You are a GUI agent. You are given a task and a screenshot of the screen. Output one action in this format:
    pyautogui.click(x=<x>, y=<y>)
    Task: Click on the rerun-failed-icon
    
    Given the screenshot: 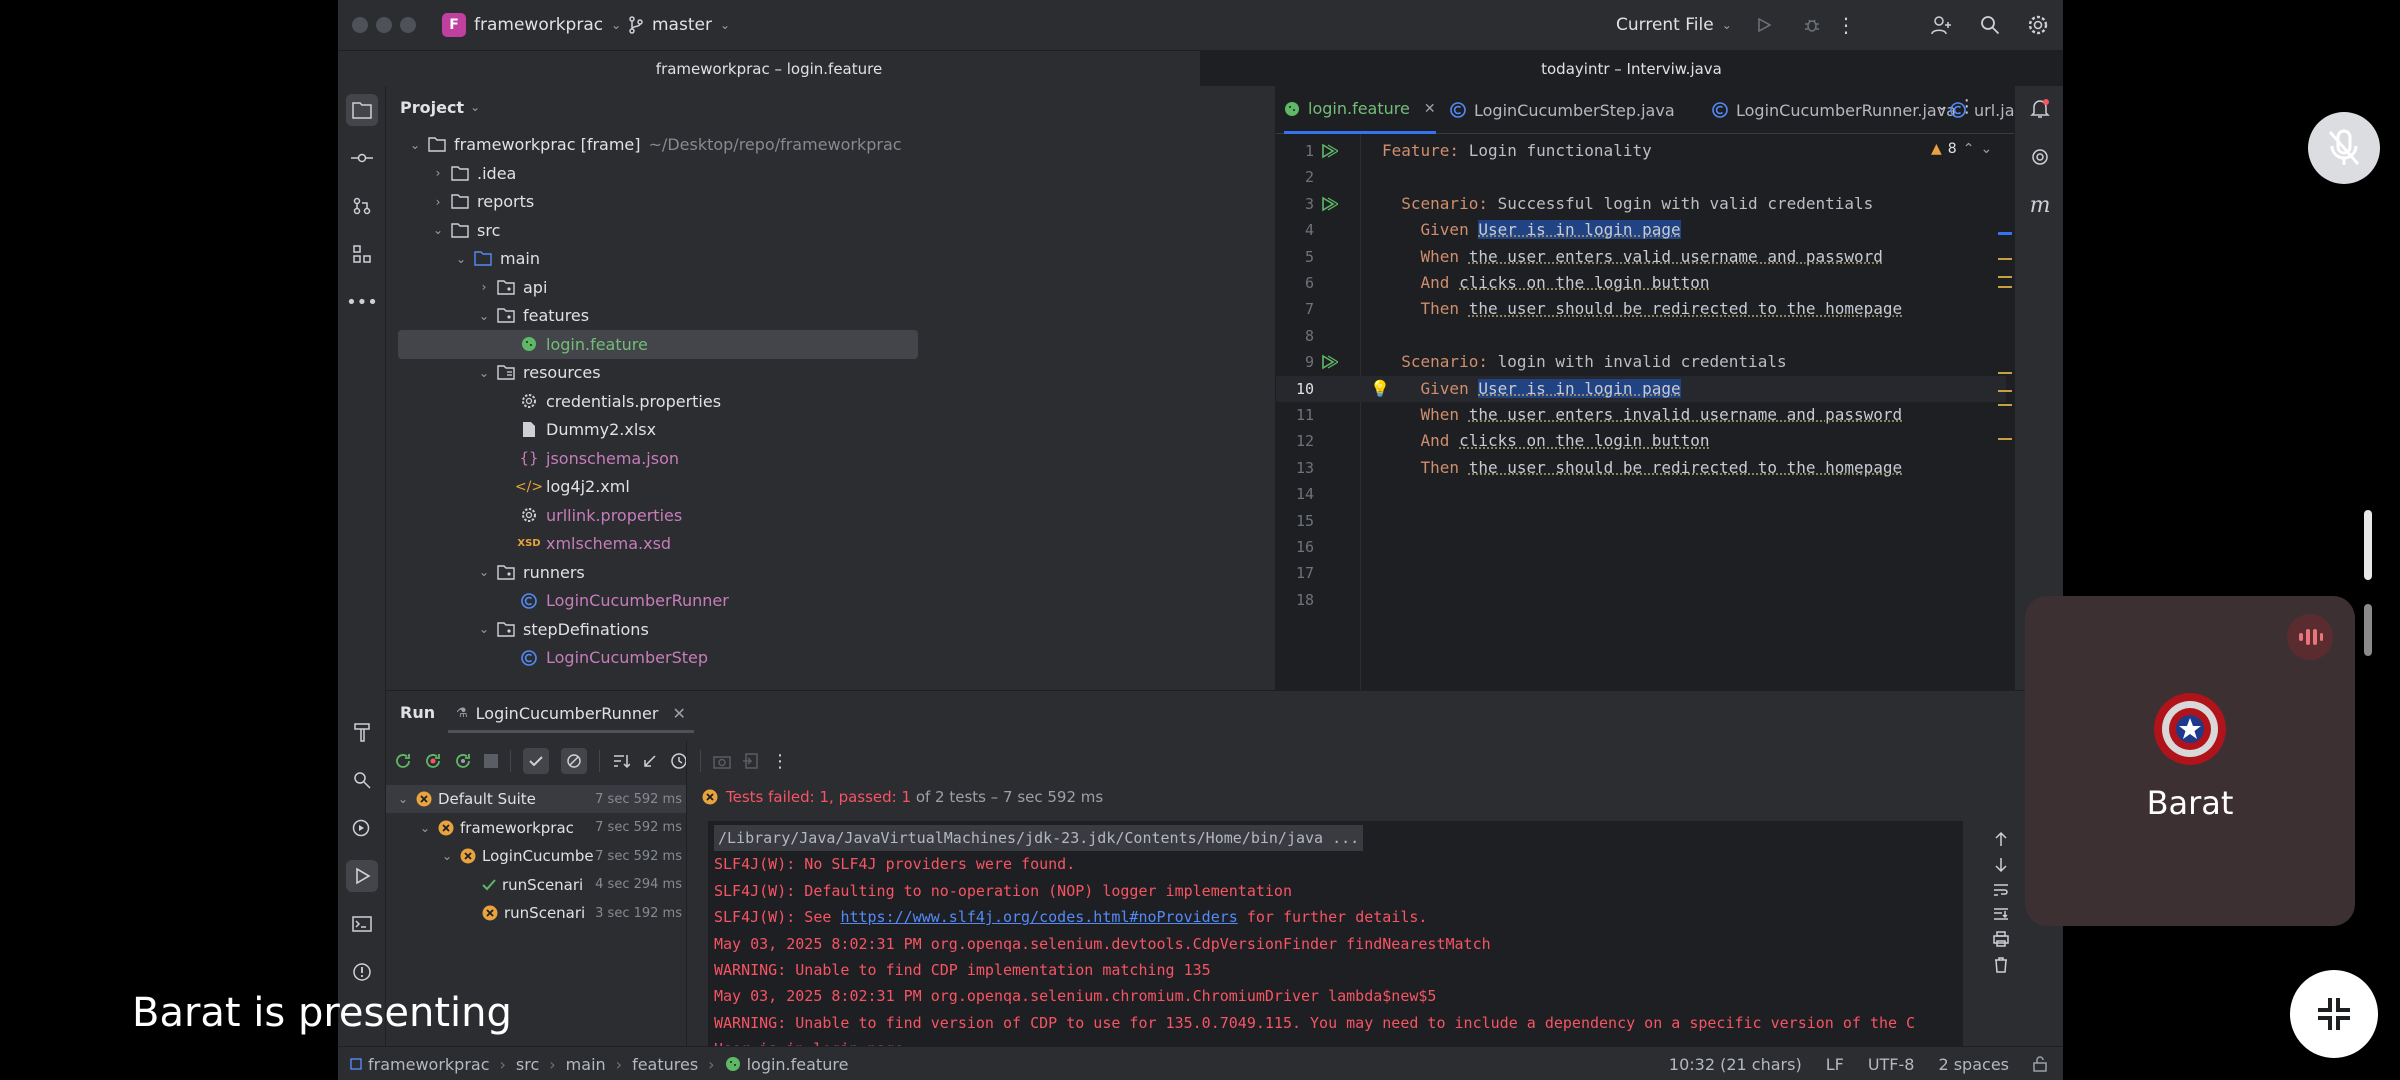 What is the action you would take?
    pyautogui.click(x=433, y=761)
    